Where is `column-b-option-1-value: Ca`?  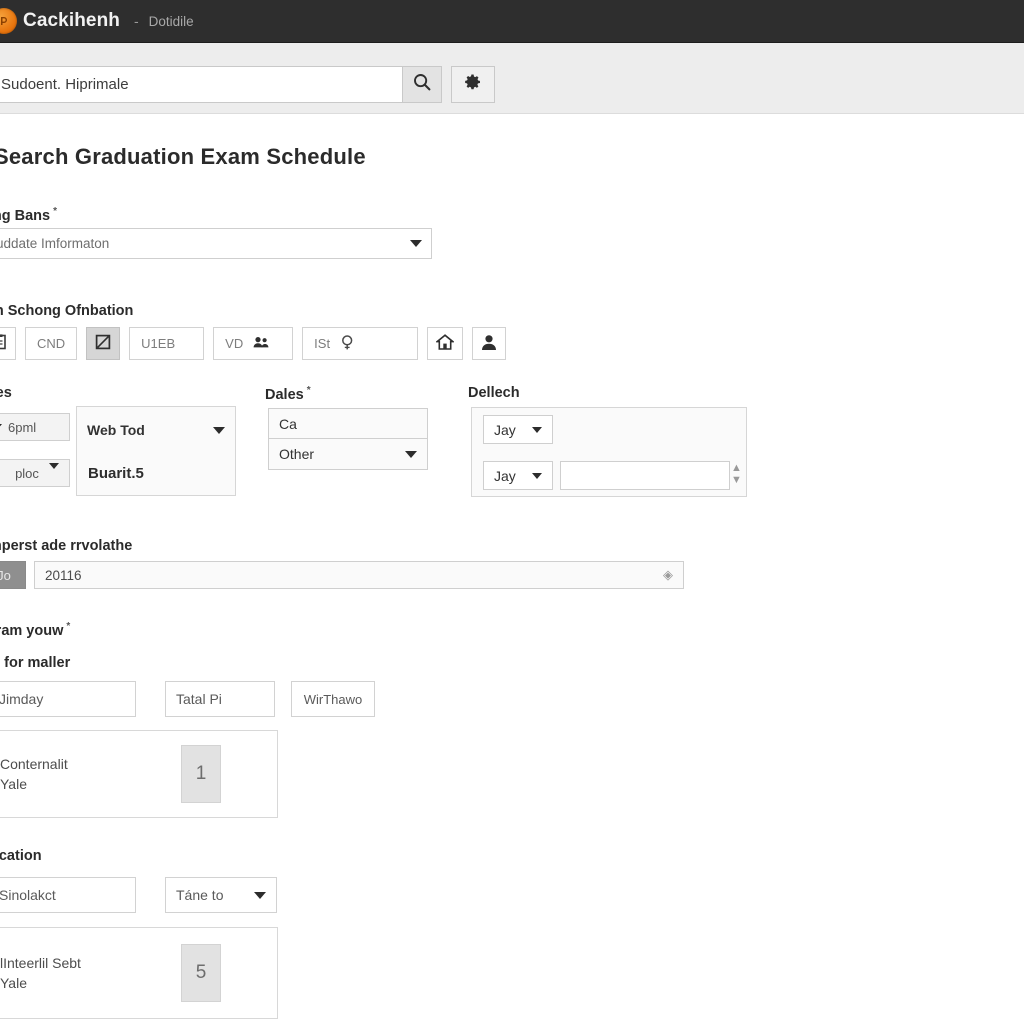 column-b-option-1-value: Ca is located at coordinates (288, 423).